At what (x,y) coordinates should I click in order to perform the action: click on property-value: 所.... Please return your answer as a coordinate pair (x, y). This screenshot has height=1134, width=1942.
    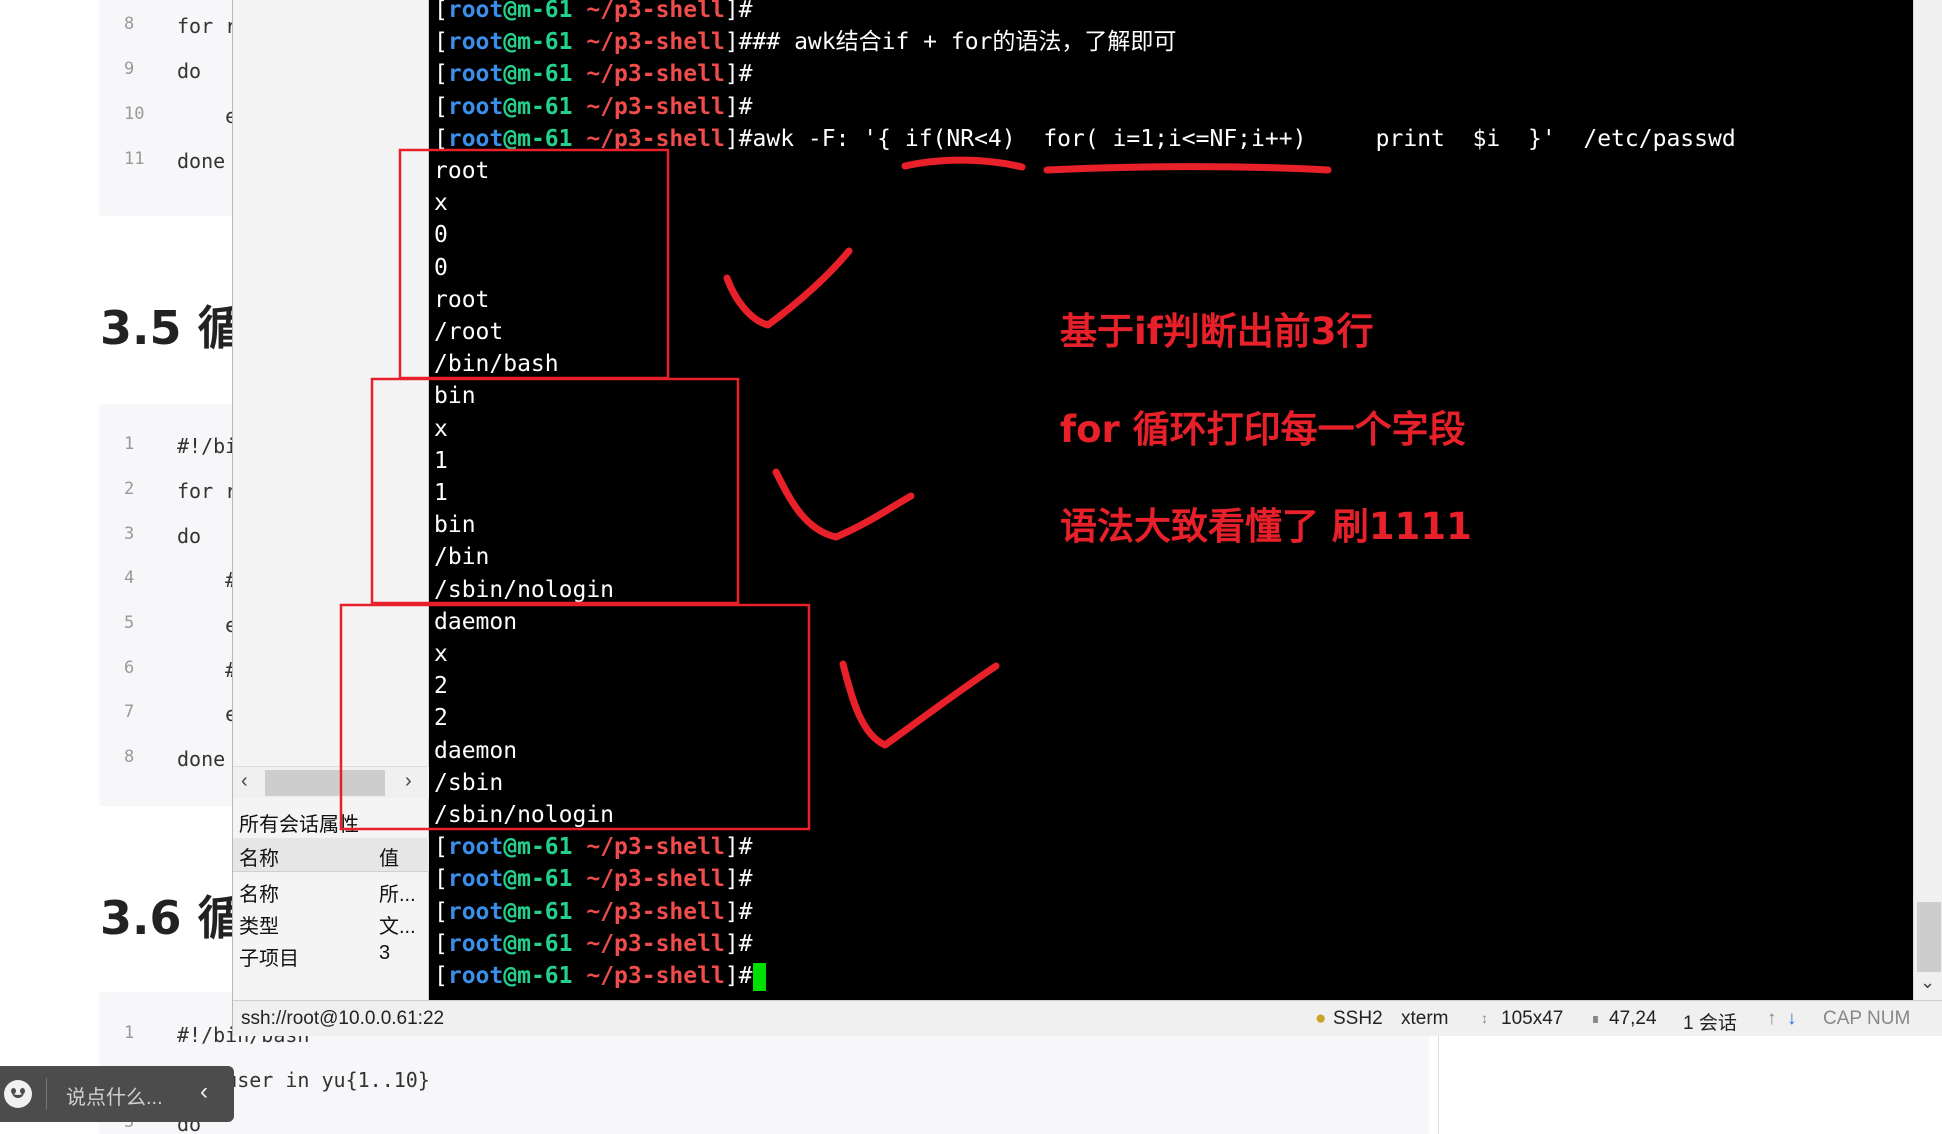
    Looking at the image, I should click on (397, 895).